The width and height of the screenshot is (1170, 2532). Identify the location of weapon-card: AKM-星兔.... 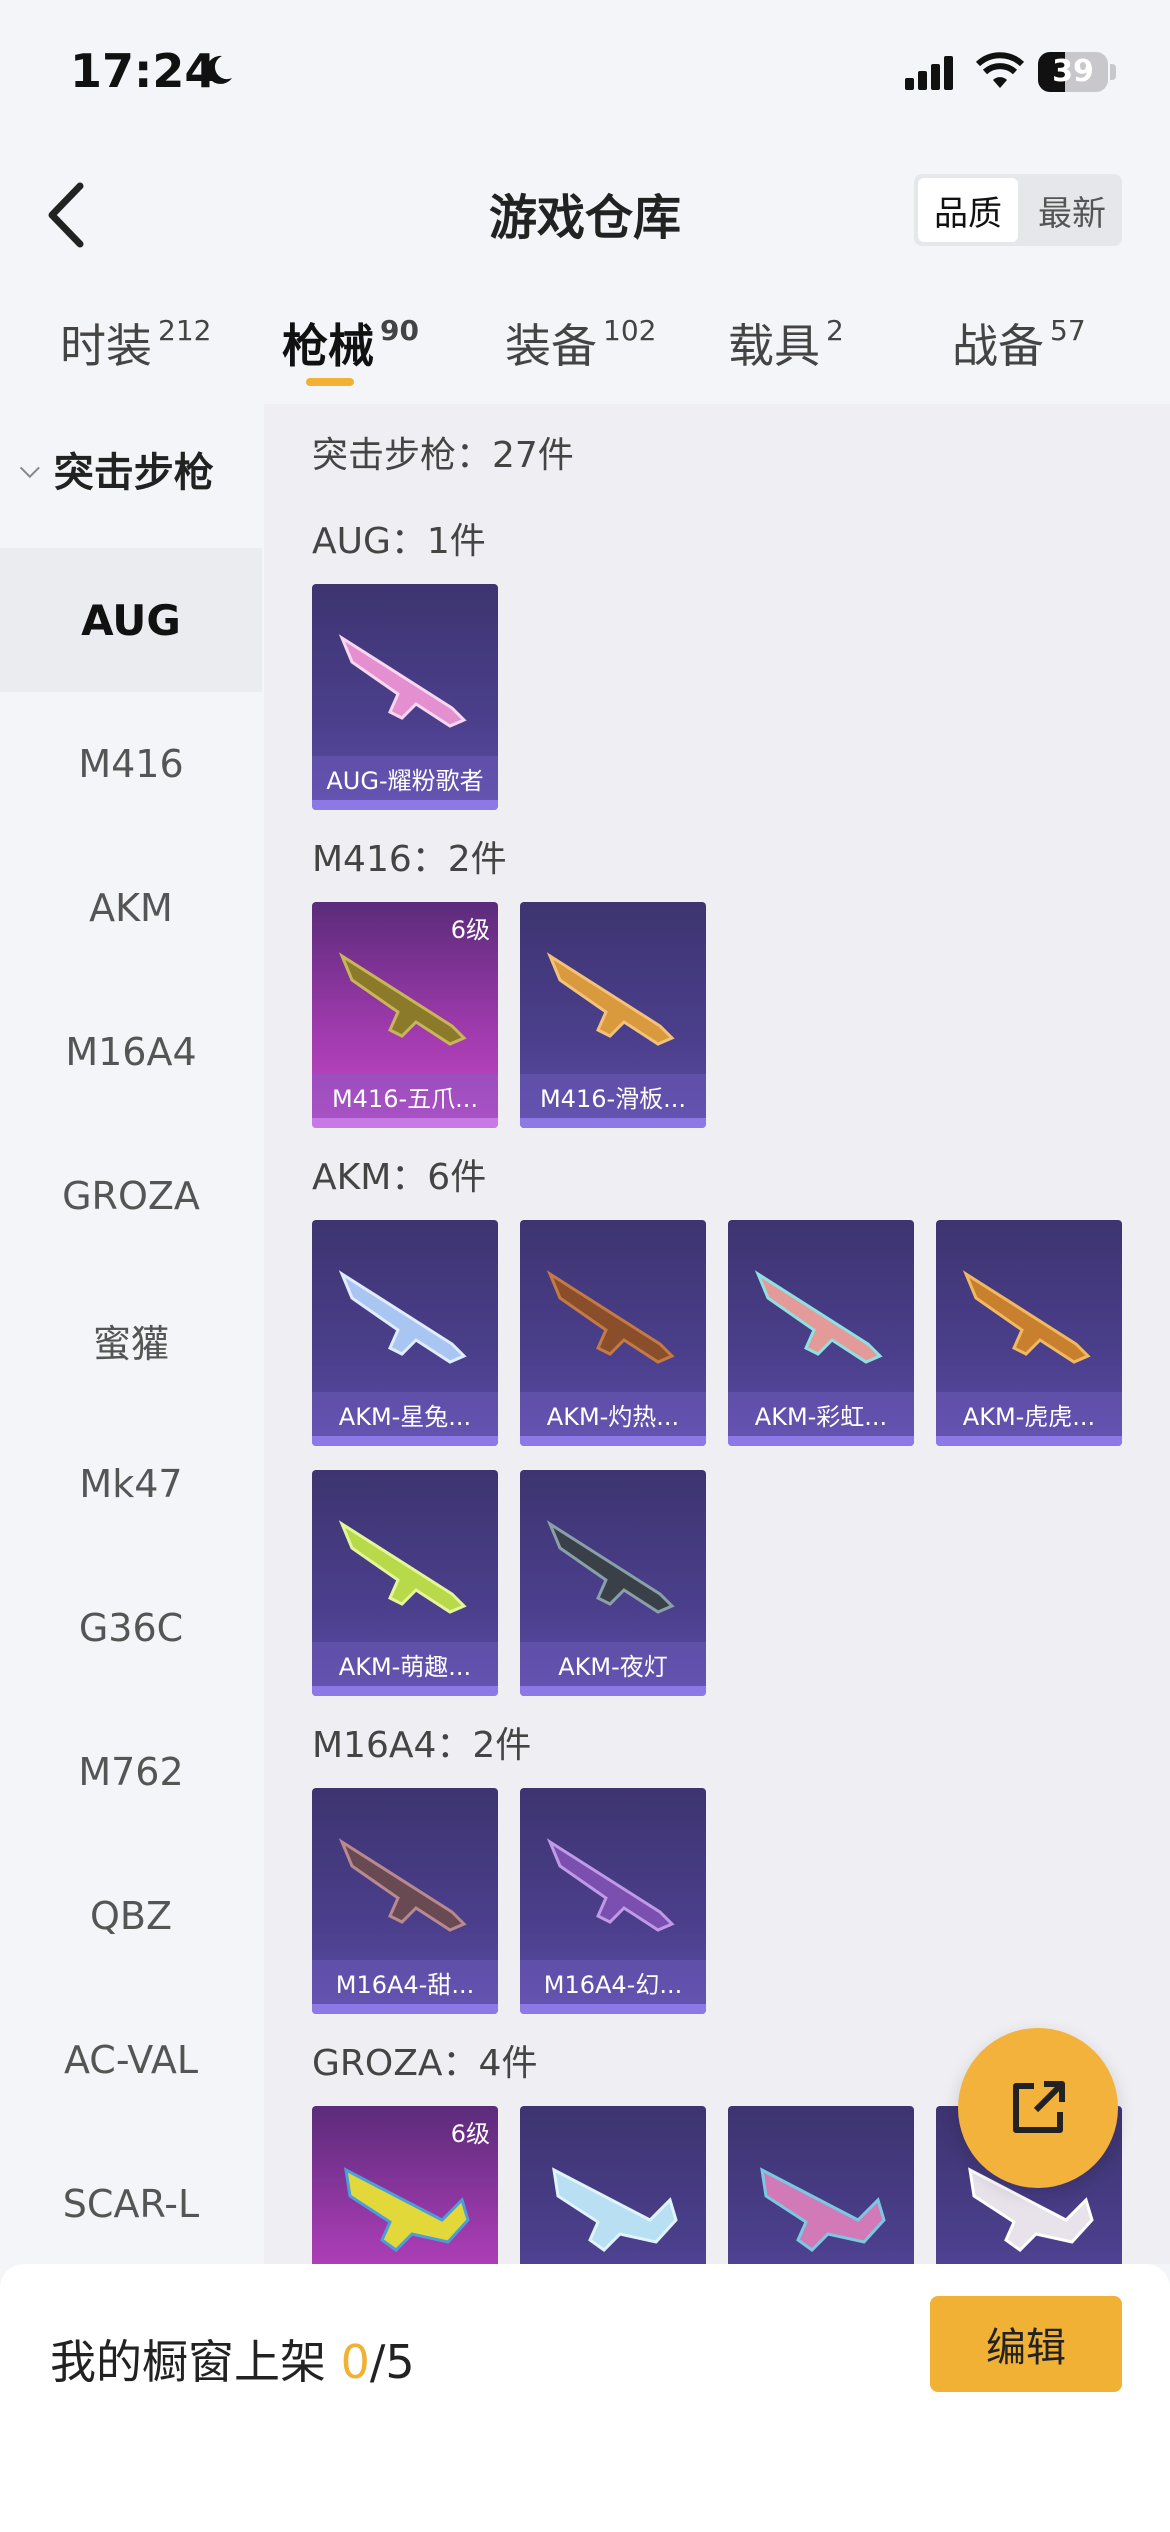
(405, 1333).